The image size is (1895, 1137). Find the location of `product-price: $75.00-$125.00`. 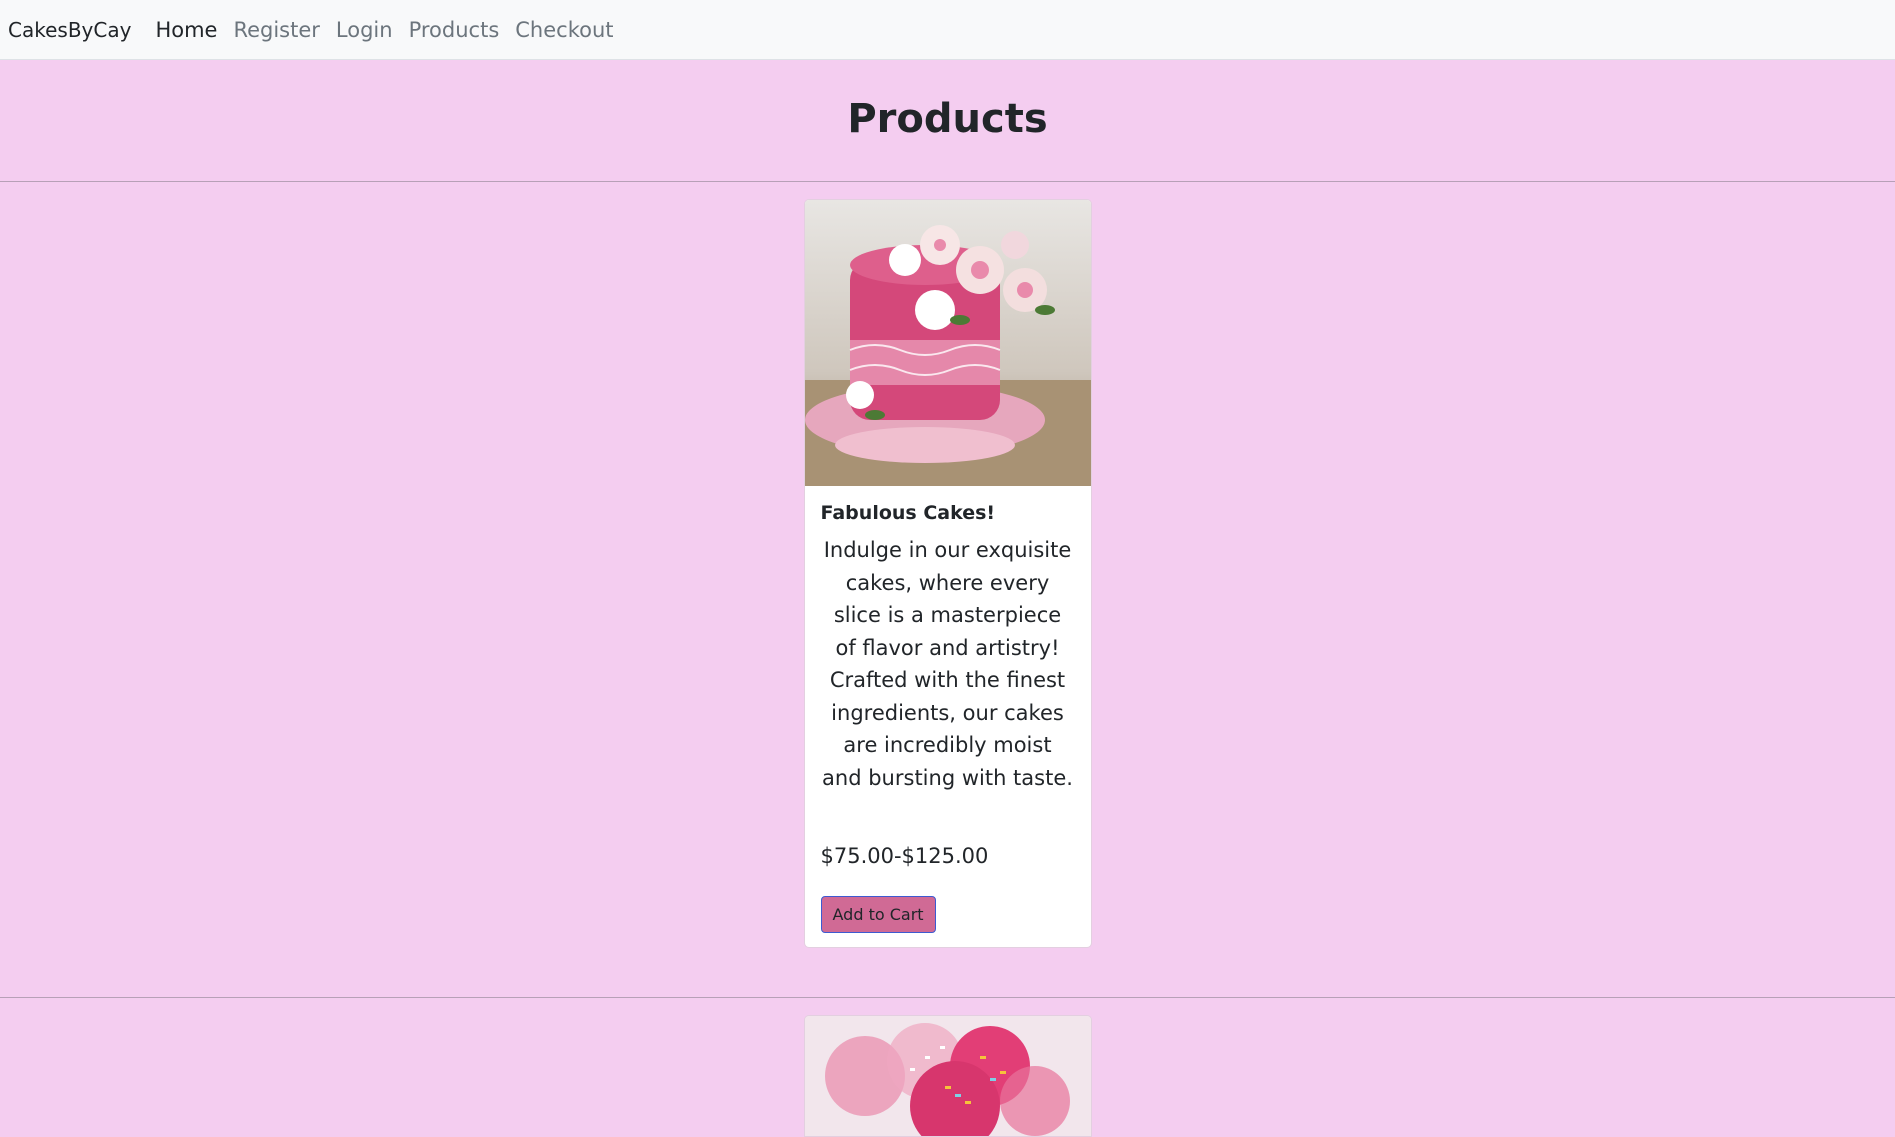

product-price: $75.00-$125.00 is located at coordinates (904, 856).